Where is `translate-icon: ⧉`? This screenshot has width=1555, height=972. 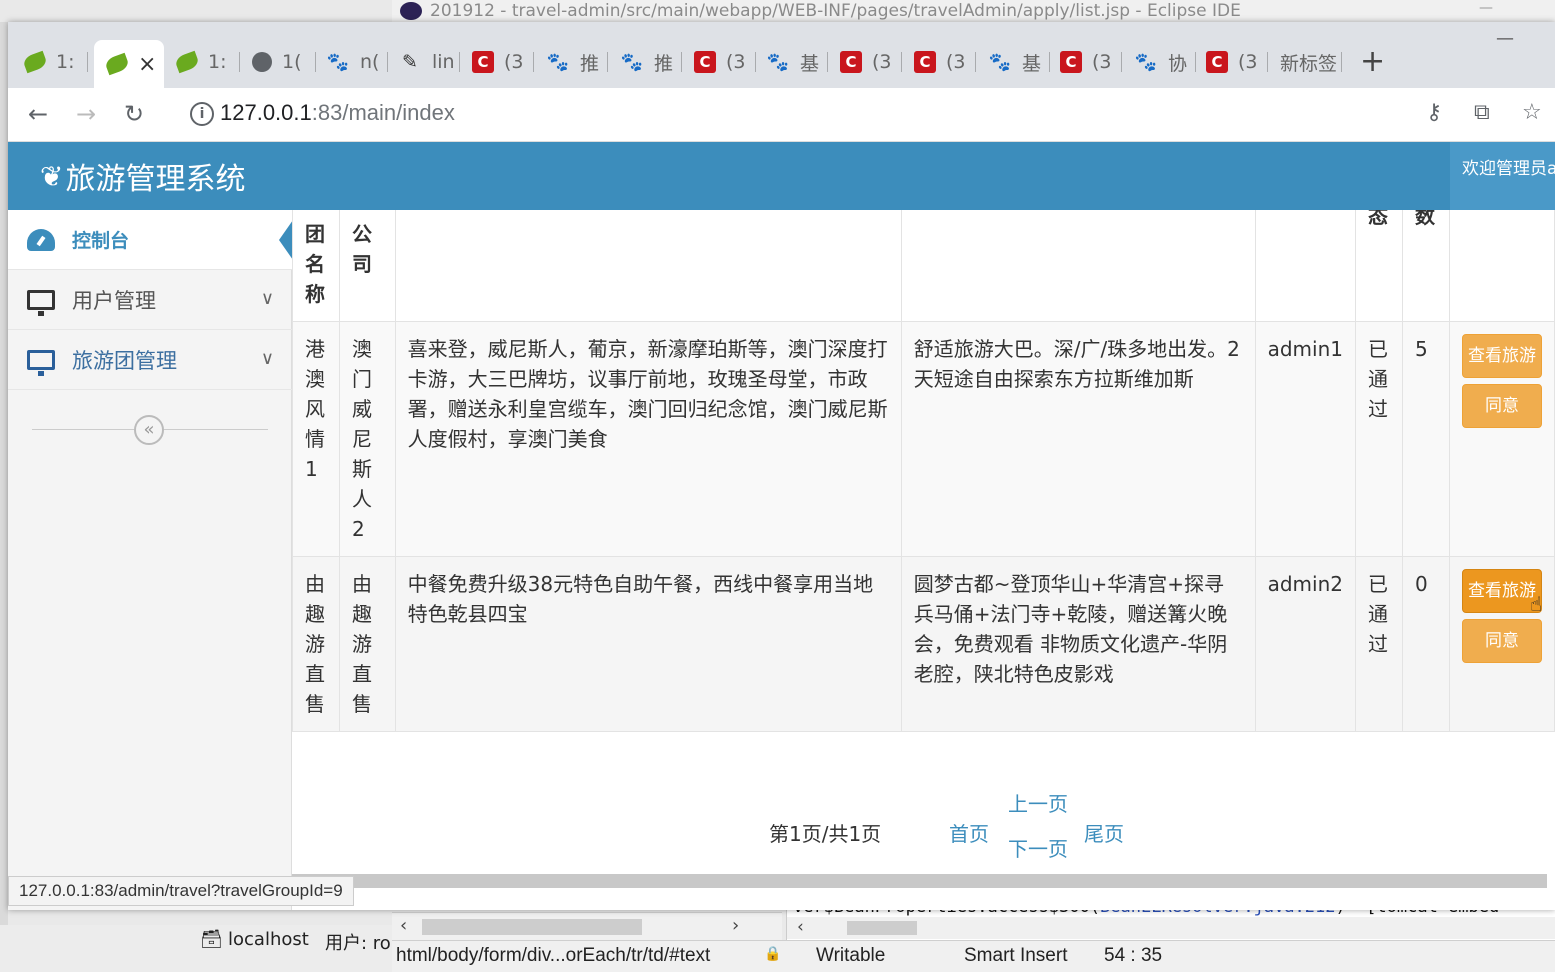
translate-icon: ⧉ is located at coordinates (1482, 112).